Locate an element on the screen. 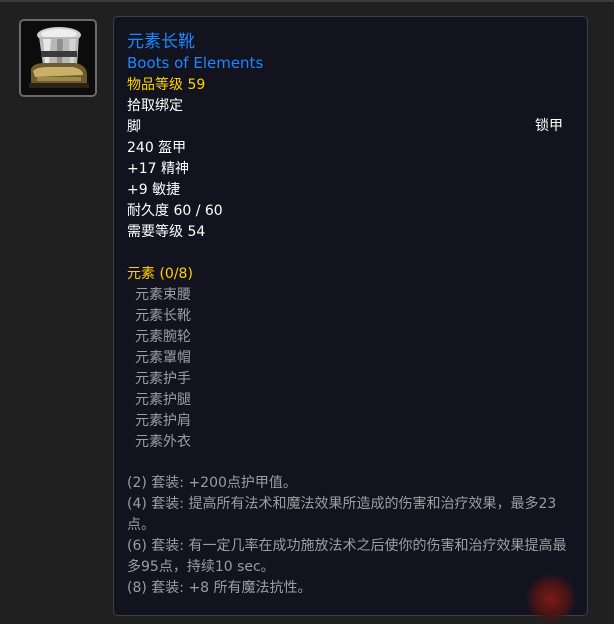  item-armor: 240 盔甲 is located at coordinates (157, 148).